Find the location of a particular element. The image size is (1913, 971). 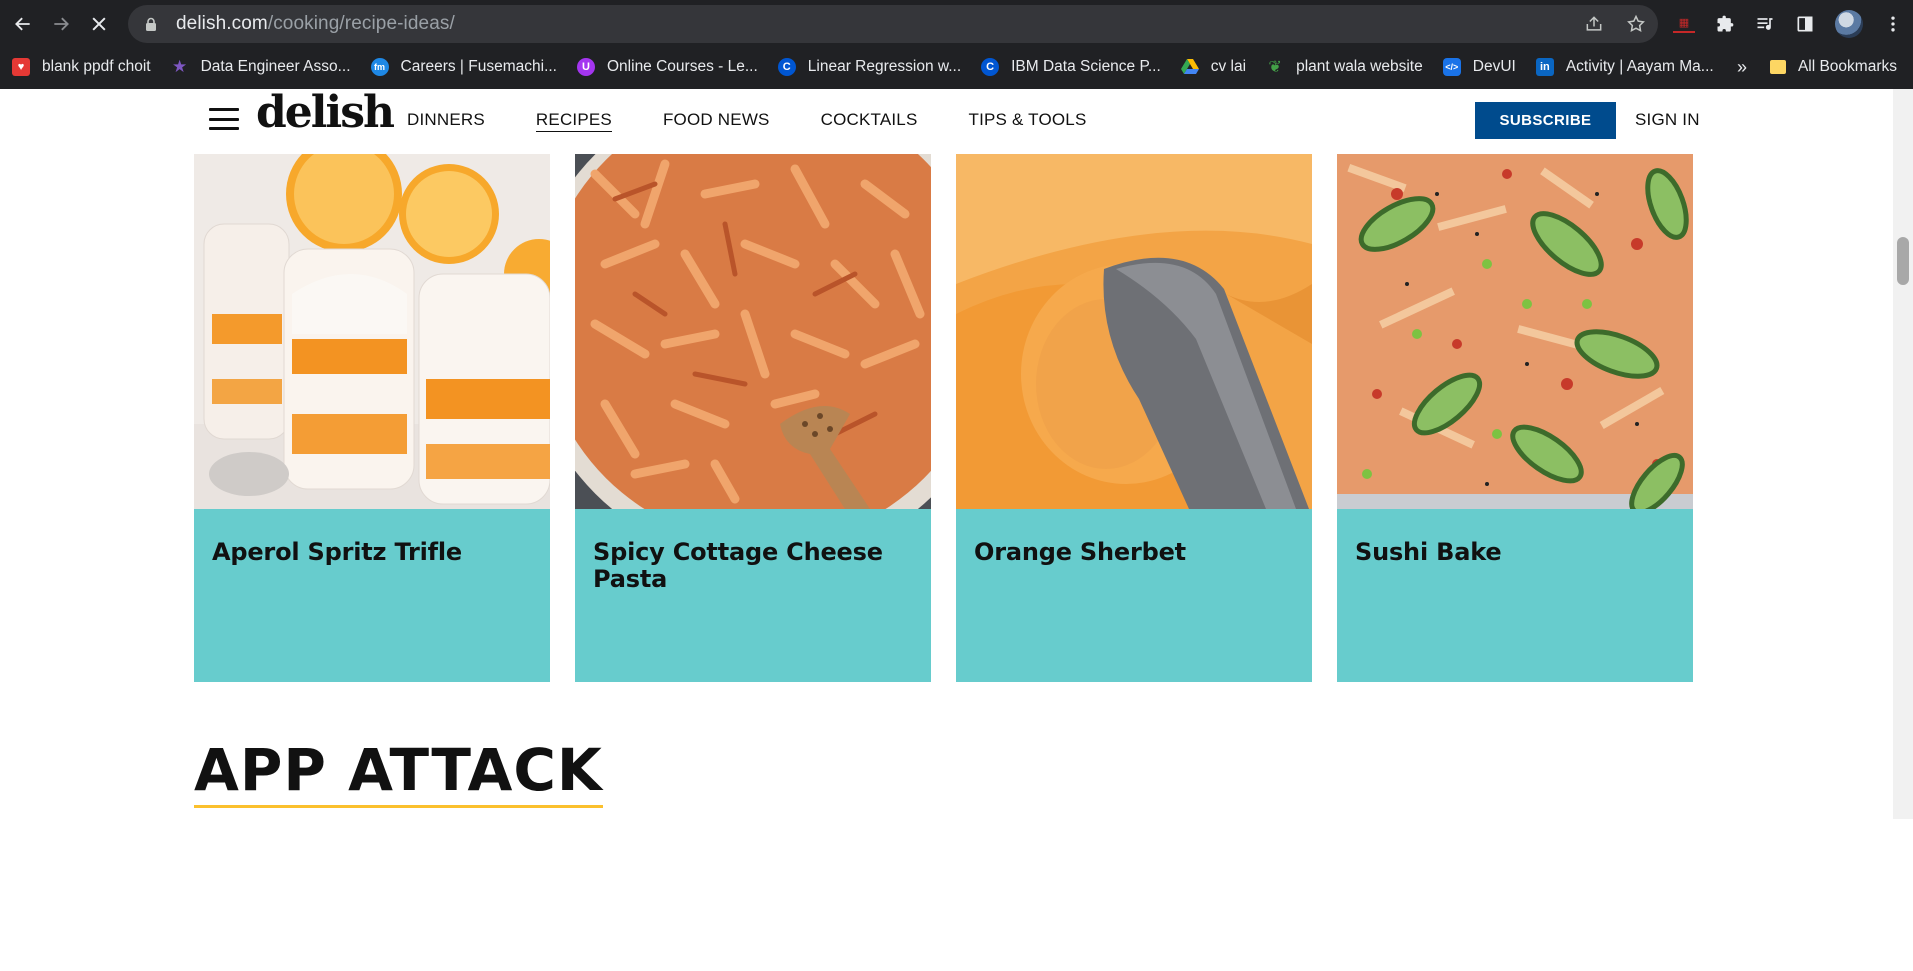

lock-icon is located at coordinates (151, 24).